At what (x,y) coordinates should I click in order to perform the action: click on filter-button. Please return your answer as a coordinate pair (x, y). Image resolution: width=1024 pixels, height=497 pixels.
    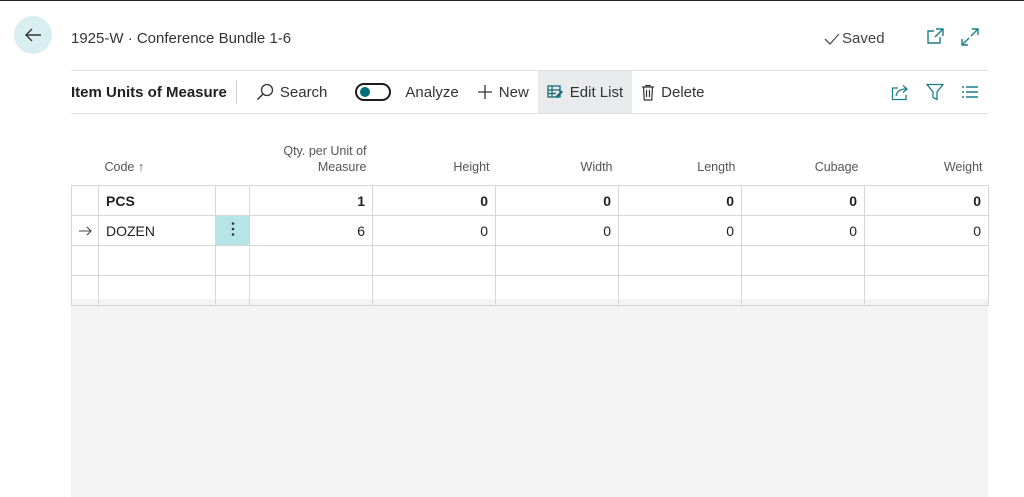
    Looking at the image, I should click on (935, 92).